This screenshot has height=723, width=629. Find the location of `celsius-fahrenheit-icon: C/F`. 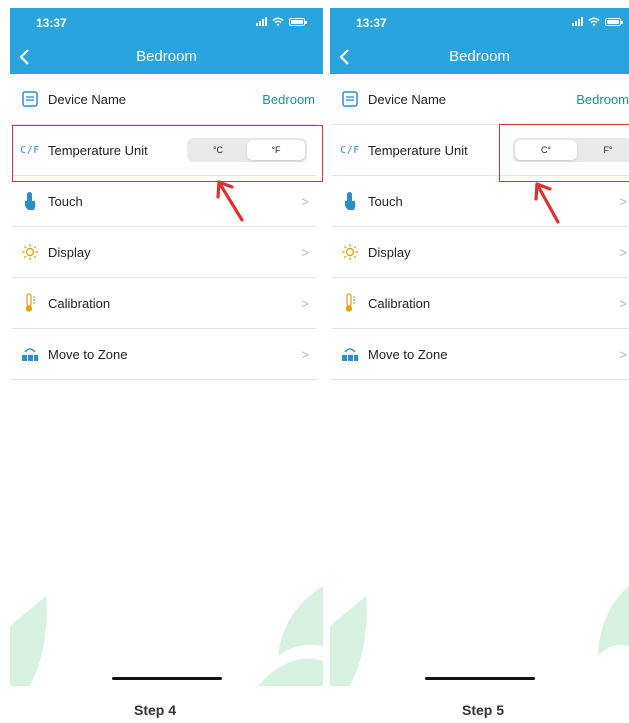

celsius-fahrenheit-icon: C/F is located at coordinates (350, 150).